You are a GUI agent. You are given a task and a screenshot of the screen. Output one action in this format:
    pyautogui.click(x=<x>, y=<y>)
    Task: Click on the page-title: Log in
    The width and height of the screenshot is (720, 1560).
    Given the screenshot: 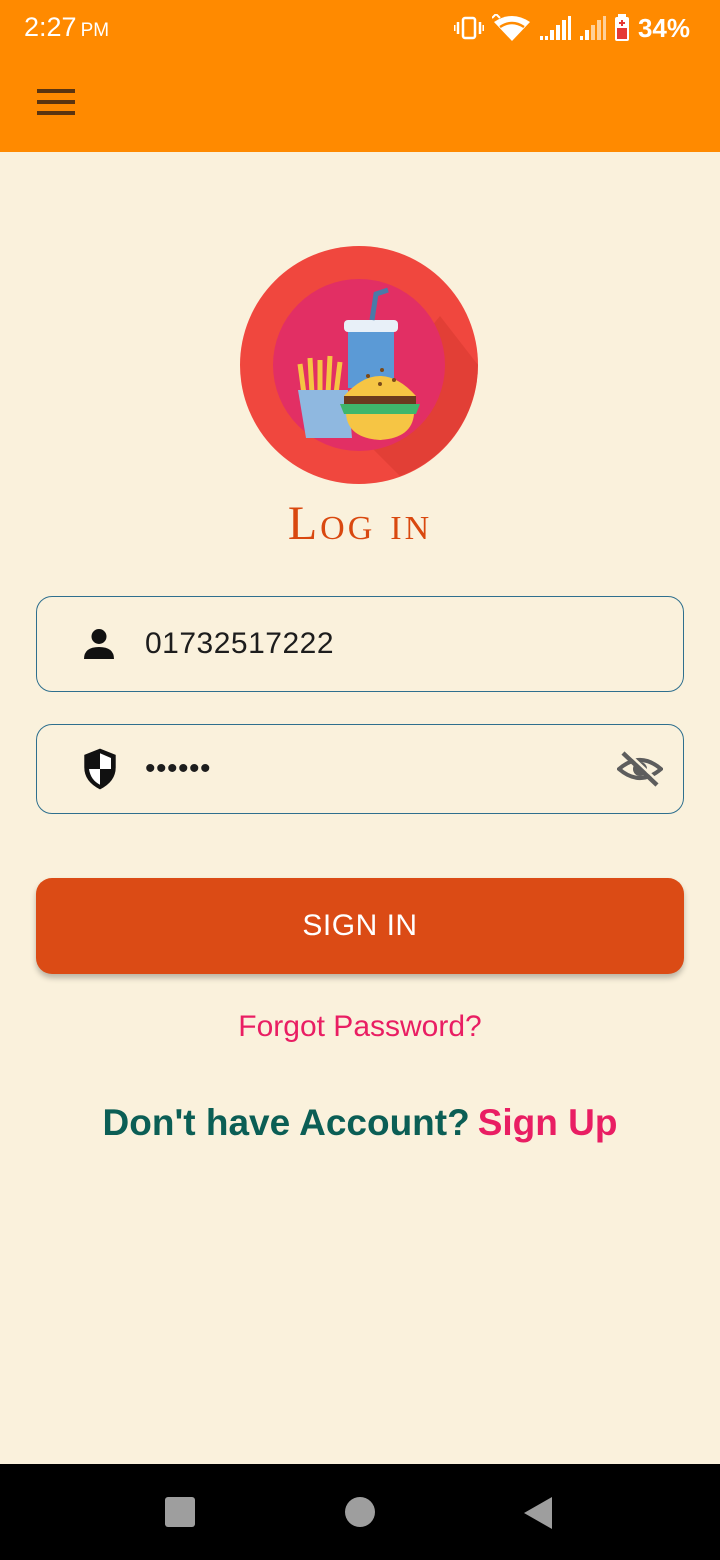 What is the action you would take?
    pyautogui.click(x=360, y=523)
    